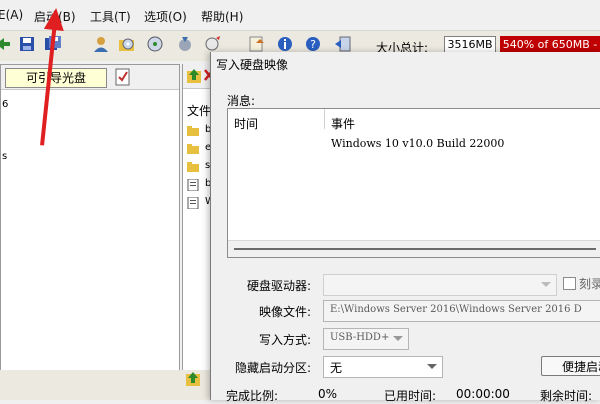  What do you see at coordinates (440, 285) in the screenshot?
I see `disk-drive-select` at bounding box center [440, 285].